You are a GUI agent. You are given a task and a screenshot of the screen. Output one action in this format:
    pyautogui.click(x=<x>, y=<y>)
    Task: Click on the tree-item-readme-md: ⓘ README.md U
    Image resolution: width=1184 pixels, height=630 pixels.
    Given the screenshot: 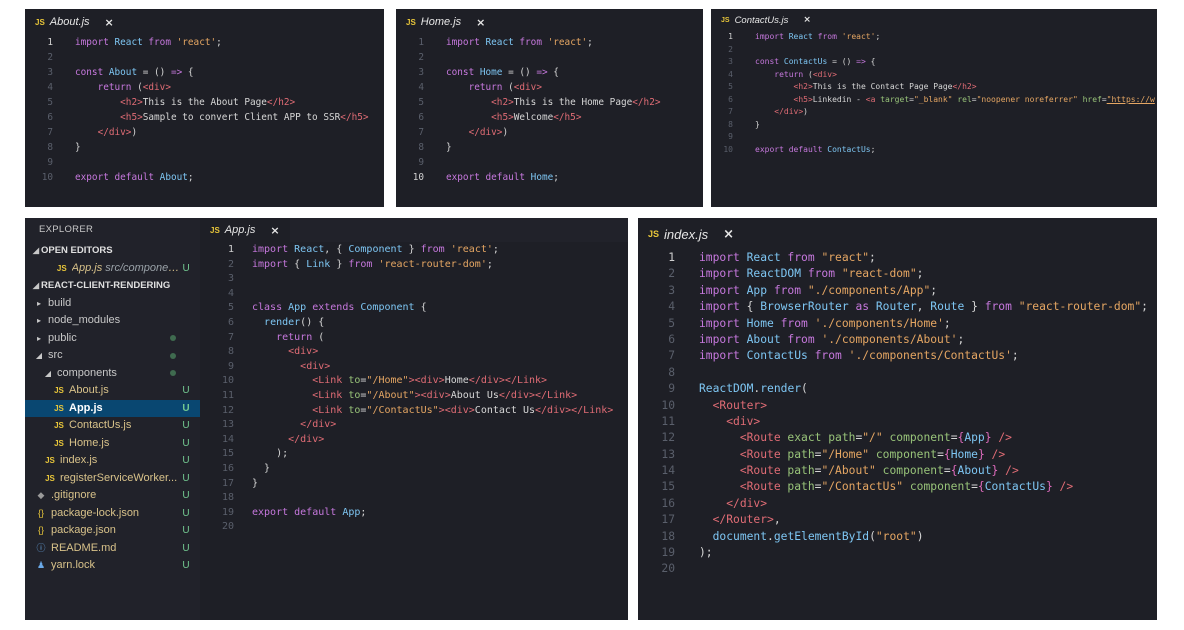 What is the action you would take?
    pyautogui.click(x=112, y=549)
    